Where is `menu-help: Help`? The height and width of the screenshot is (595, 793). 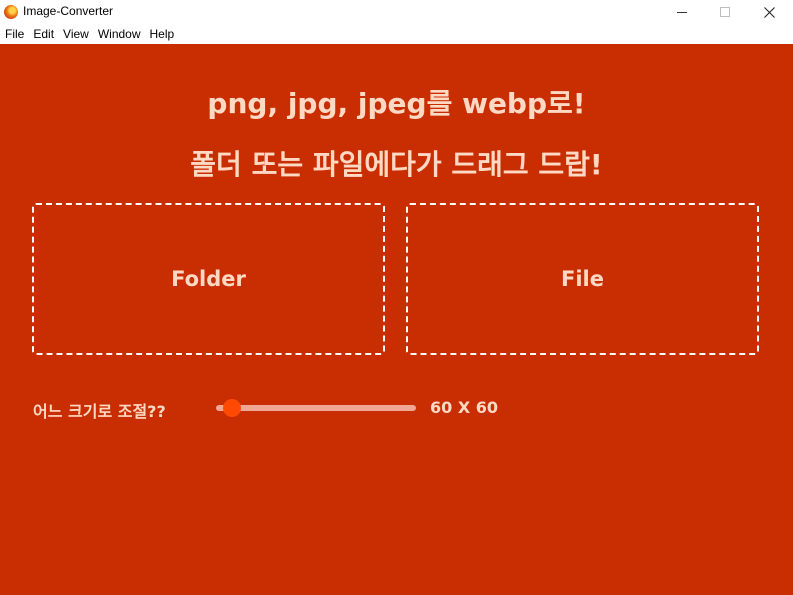 menu-help: Help is located at coordinates (162, 34).